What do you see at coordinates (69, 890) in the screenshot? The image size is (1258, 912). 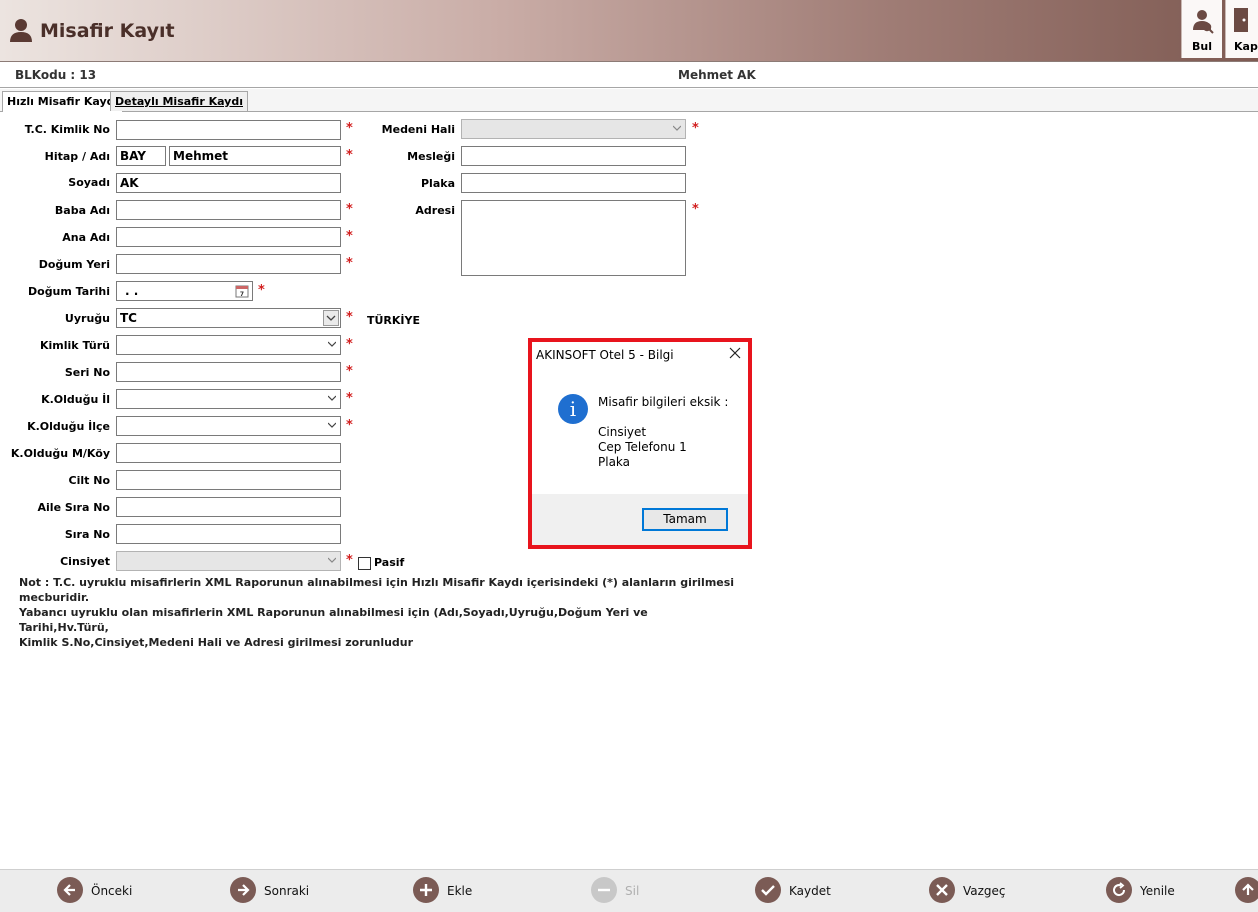 I see `arrow-left-icon` at bounding box center [69, 890].